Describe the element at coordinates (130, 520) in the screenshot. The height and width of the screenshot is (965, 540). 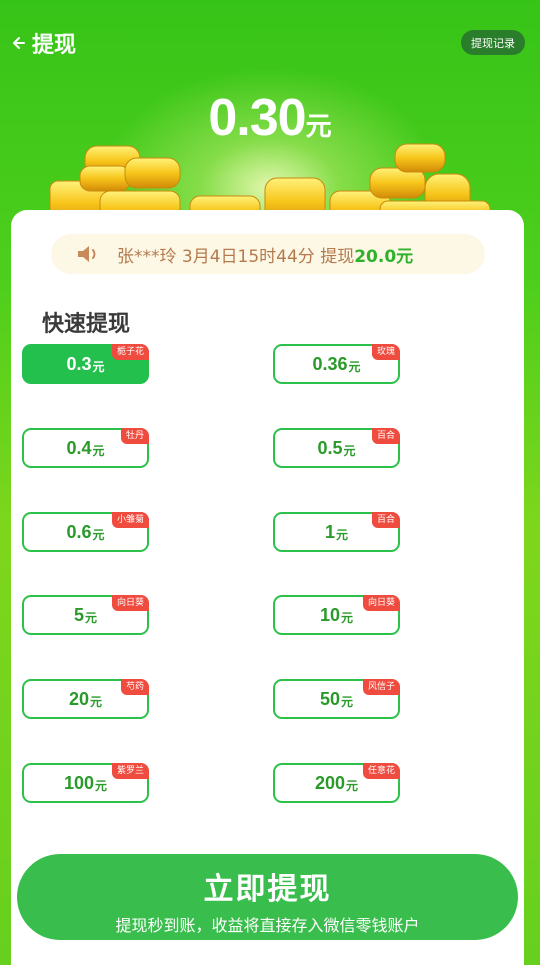
I see `option-tag: 小雏菊` at that location.